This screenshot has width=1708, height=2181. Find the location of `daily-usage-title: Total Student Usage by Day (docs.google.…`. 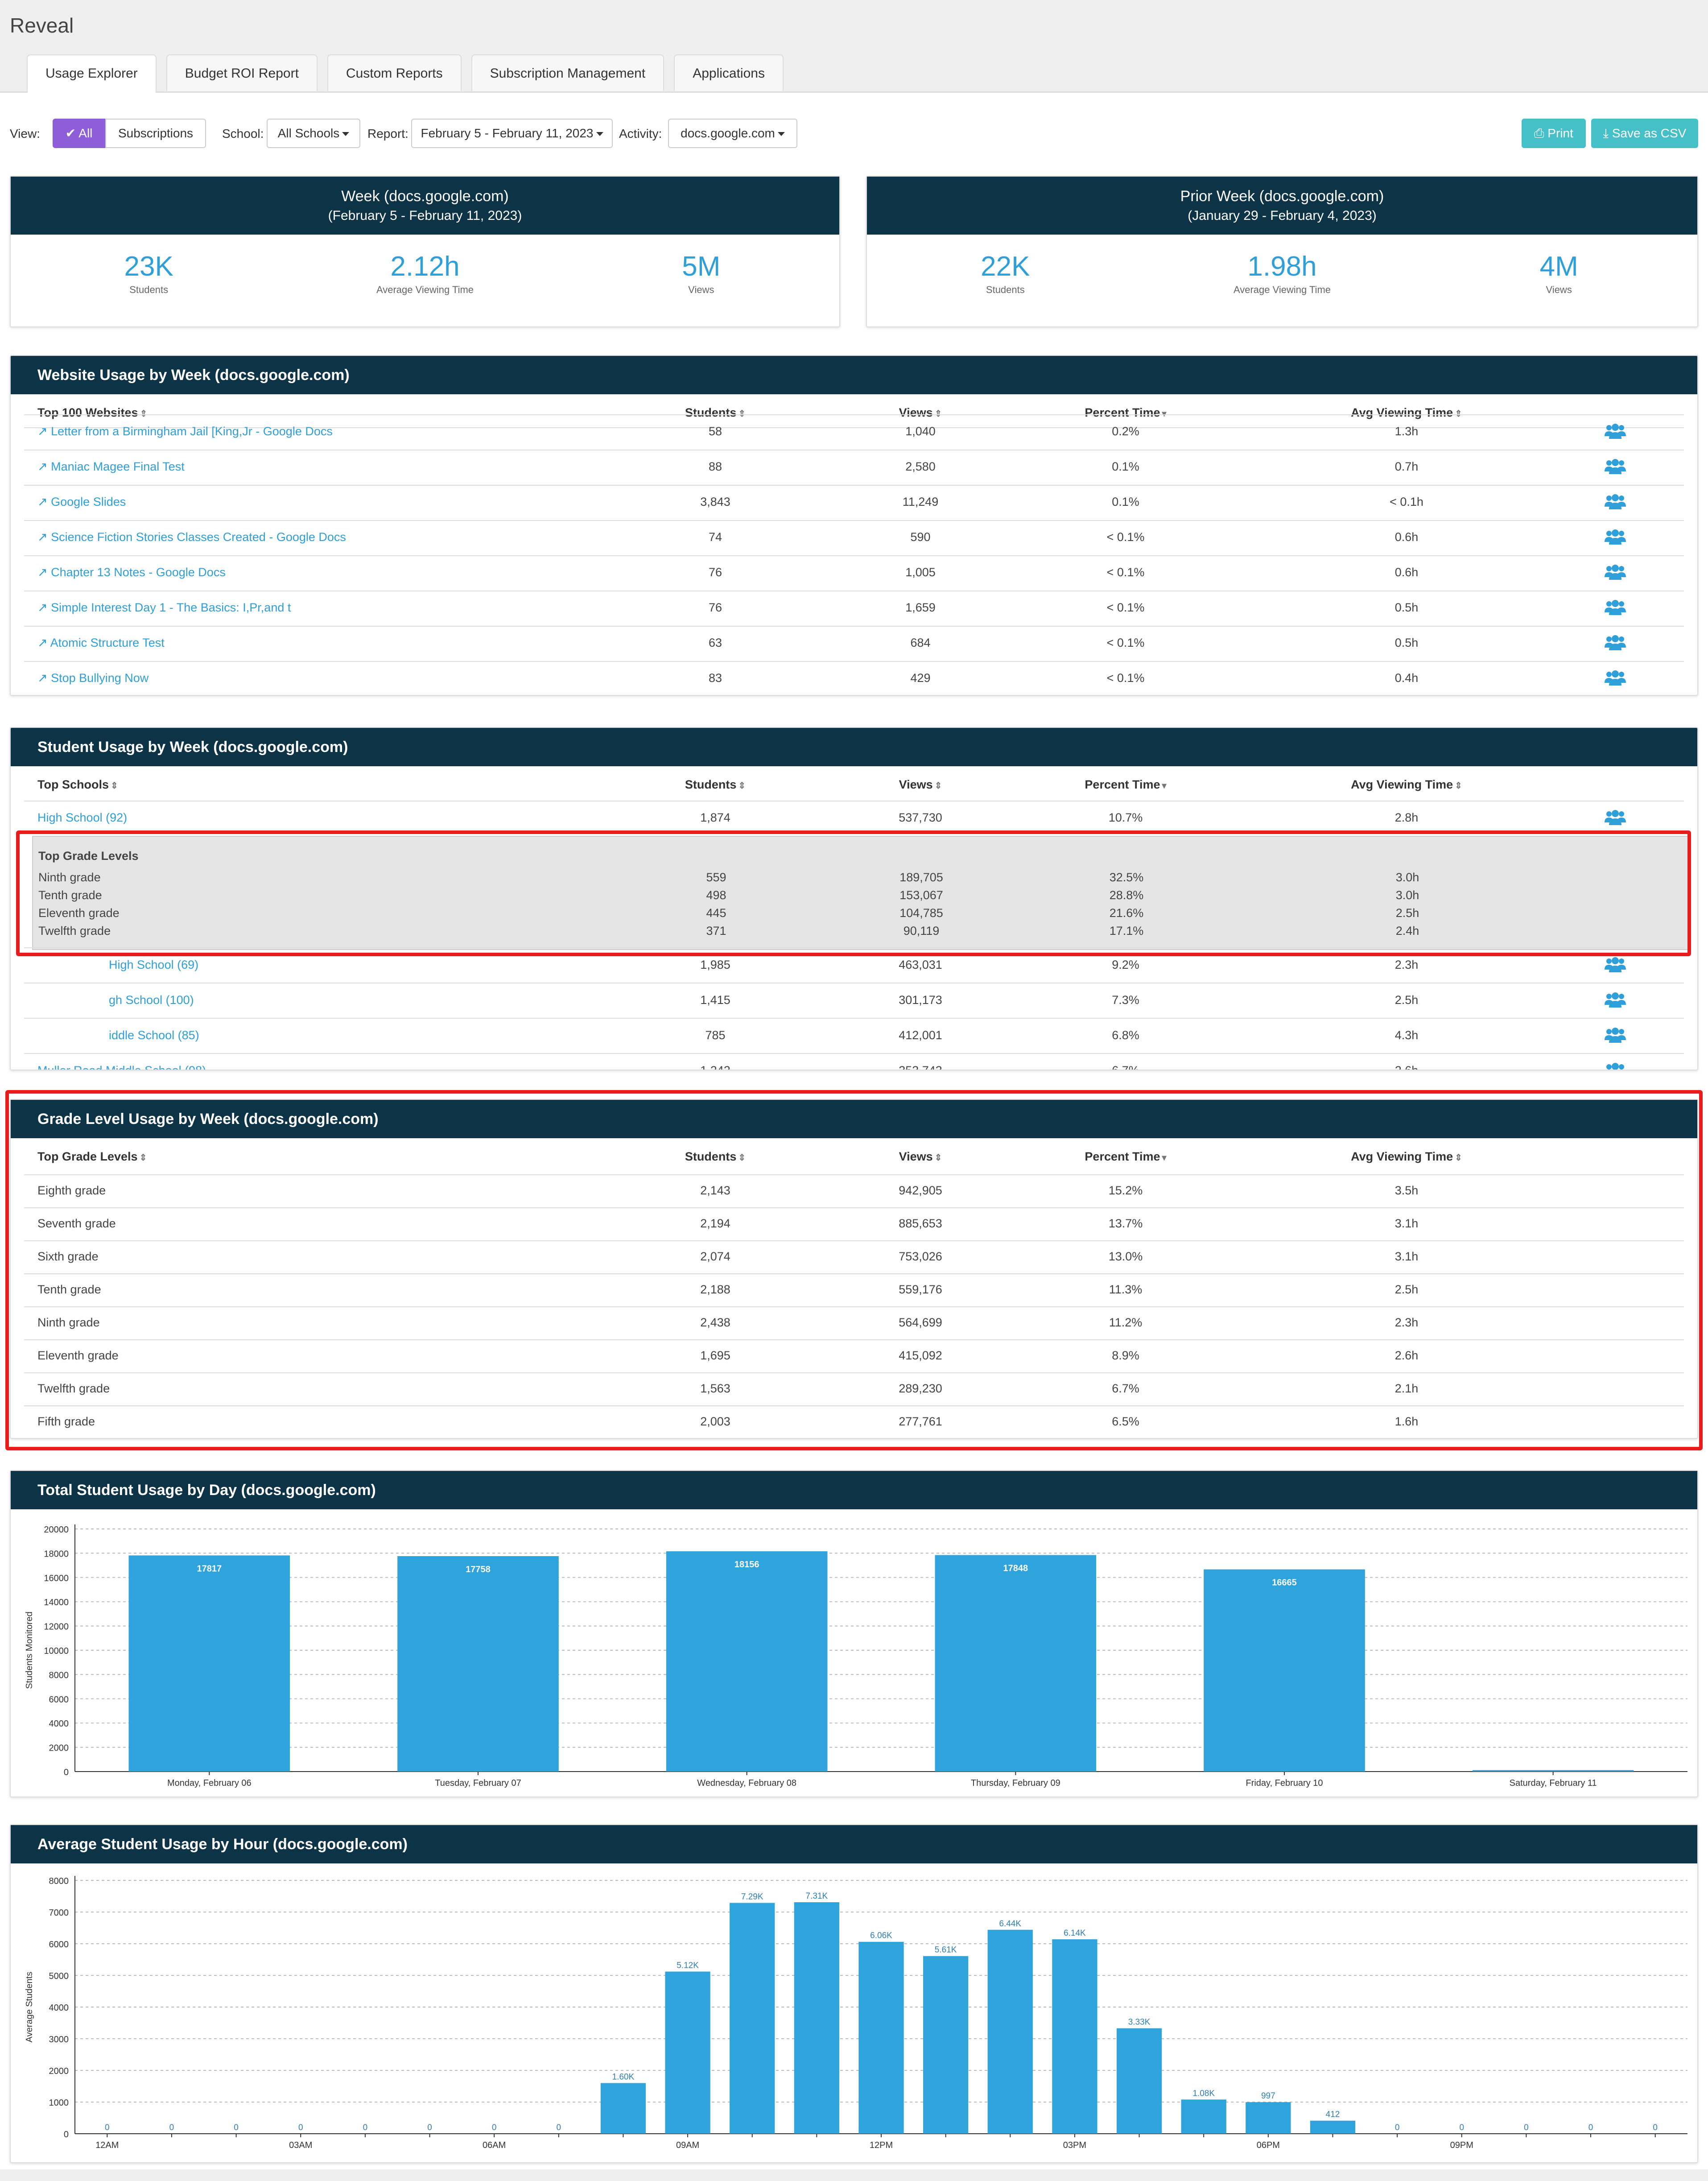

daily-usage-title: Total Student Usage by Day (docs.google.… is located at coordinates (854, 1490).